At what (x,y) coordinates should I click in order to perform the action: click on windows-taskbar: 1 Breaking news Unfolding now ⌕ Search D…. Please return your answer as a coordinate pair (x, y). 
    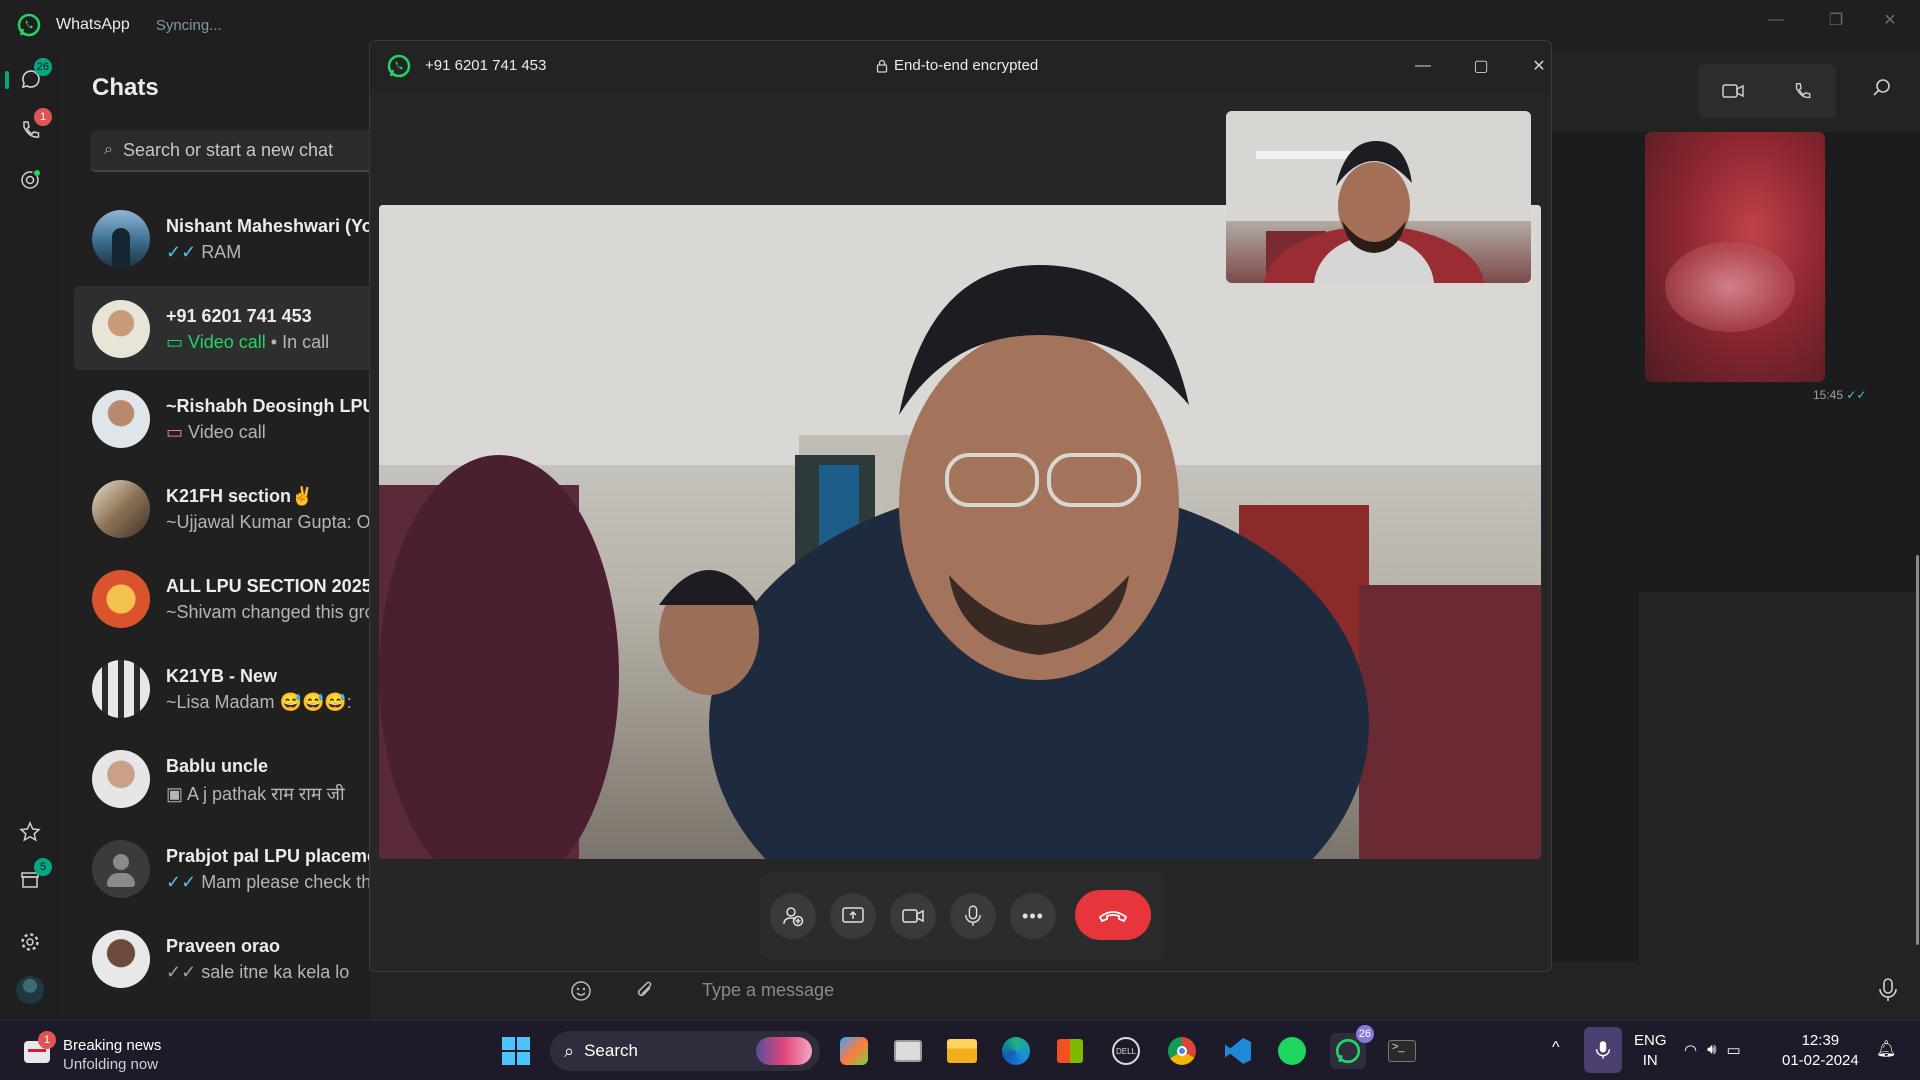
    Looking at the image, I should click on (960, 1050).